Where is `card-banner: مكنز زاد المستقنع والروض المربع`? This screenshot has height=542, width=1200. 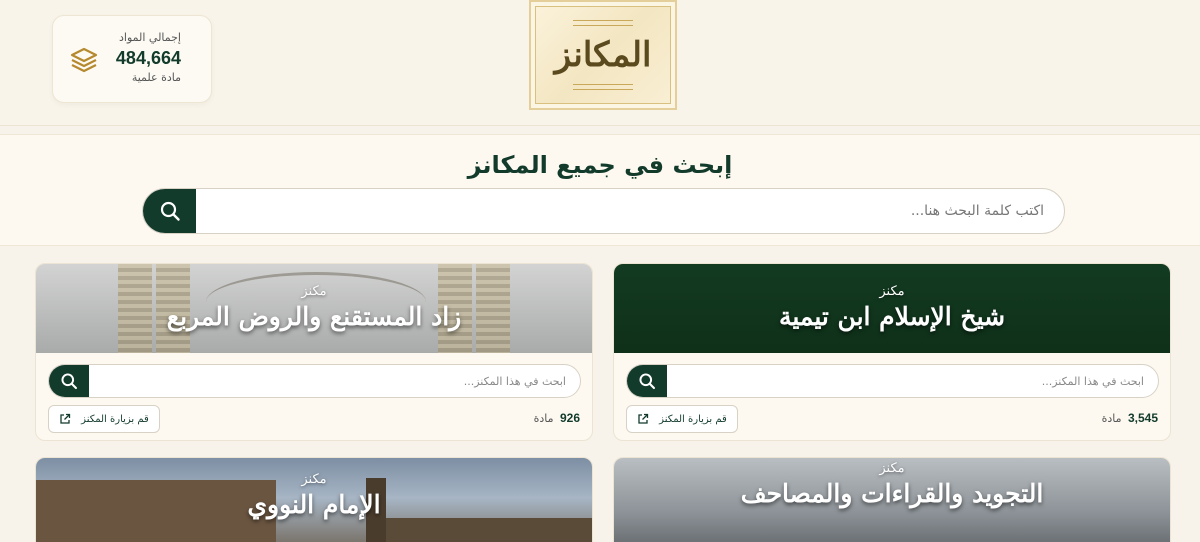 card-banner: مكنز زاد المستقنع والروض المربع is located at coordinates (314, 308).